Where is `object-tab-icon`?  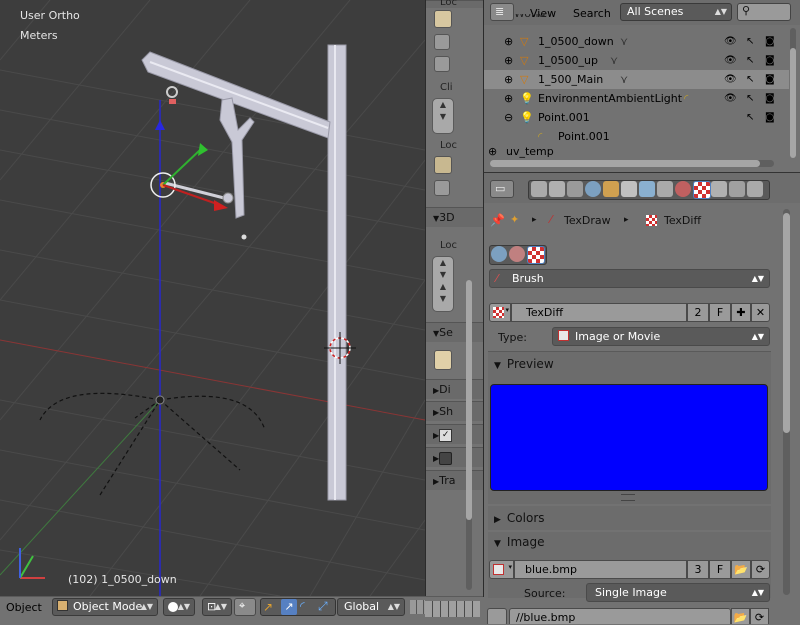 object-tab-icon is located at coordinates (611, 189).